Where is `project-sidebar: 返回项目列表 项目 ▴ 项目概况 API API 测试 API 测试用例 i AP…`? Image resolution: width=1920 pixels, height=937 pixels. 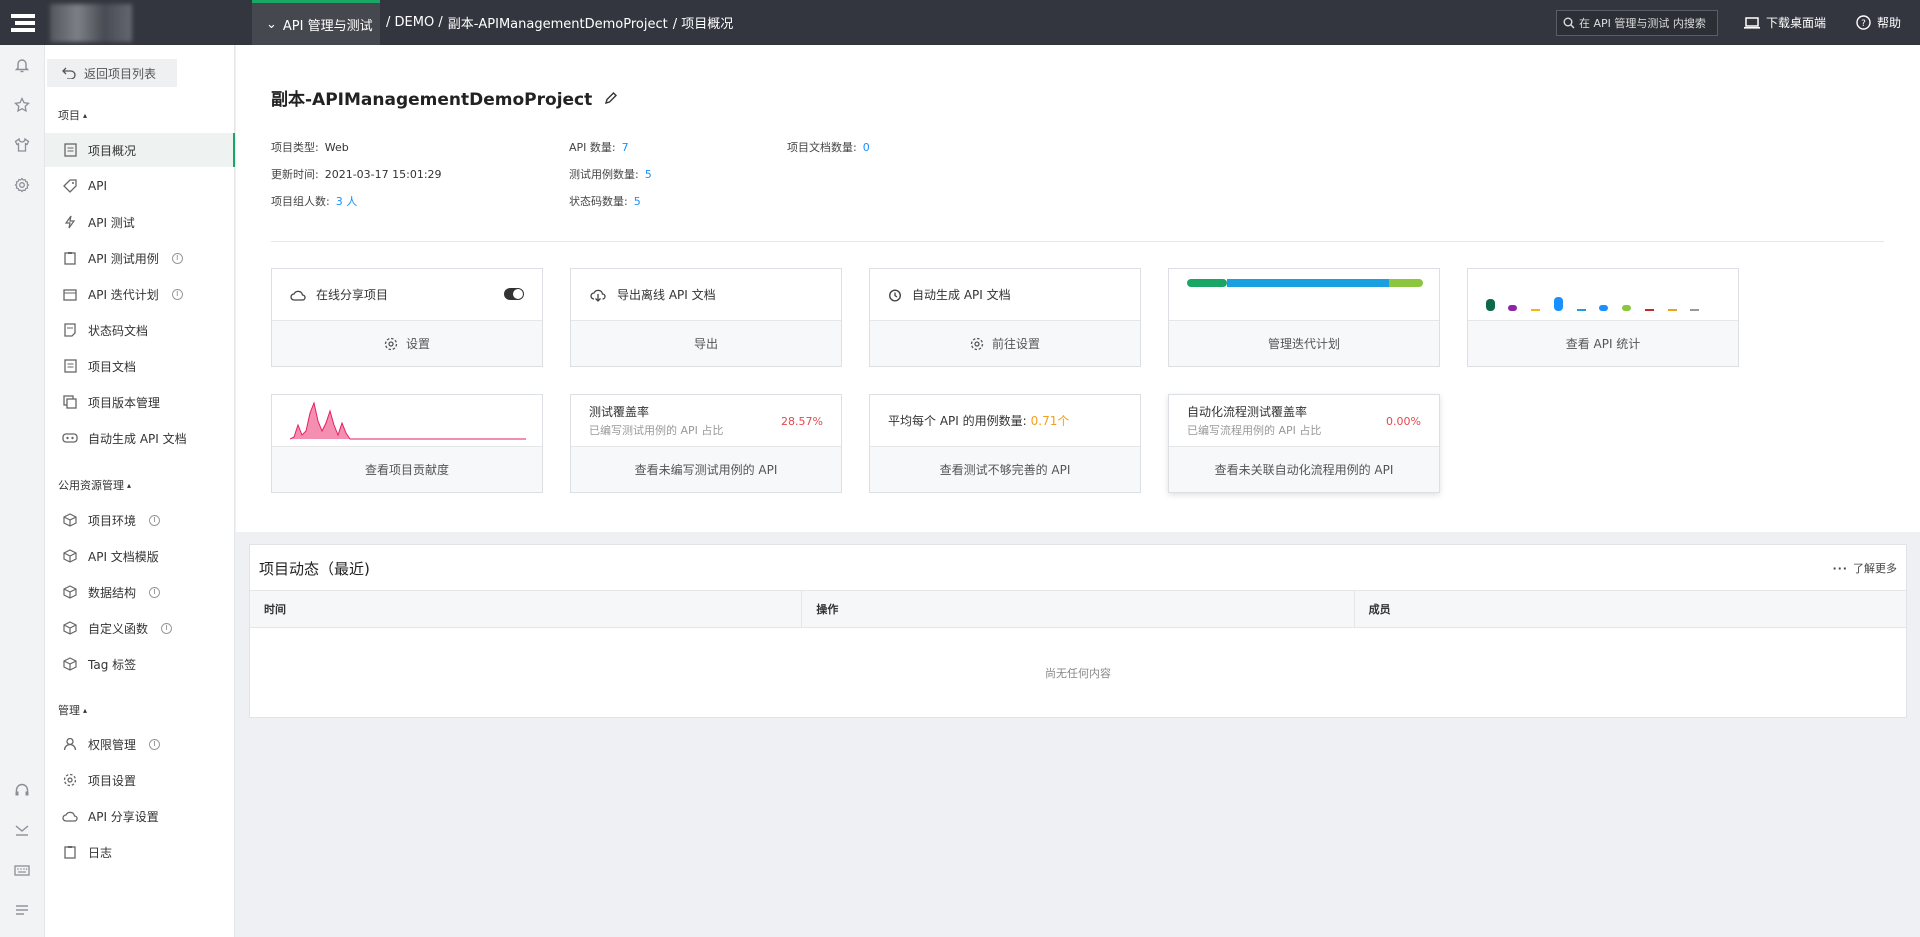 project-sidebar: 返回项目列表 项目 ▴ 项目概况 API API 测试 API 测试用例 i AP… is located at coordinates (140, 491).